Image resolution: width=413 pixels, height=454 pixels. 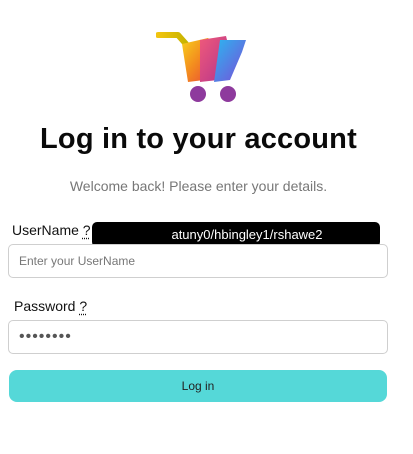 What do you see at coordinates (198, 337) in the screenshot?
I see `password-input` at bounding box center [198, 337].